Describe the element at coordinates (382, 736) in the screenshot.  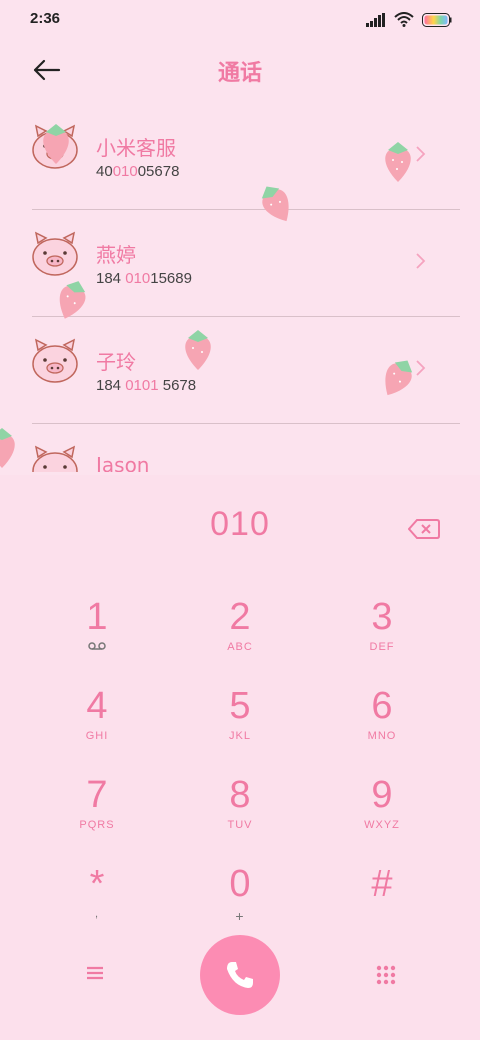
I see `key-letters: MNO` at that location.